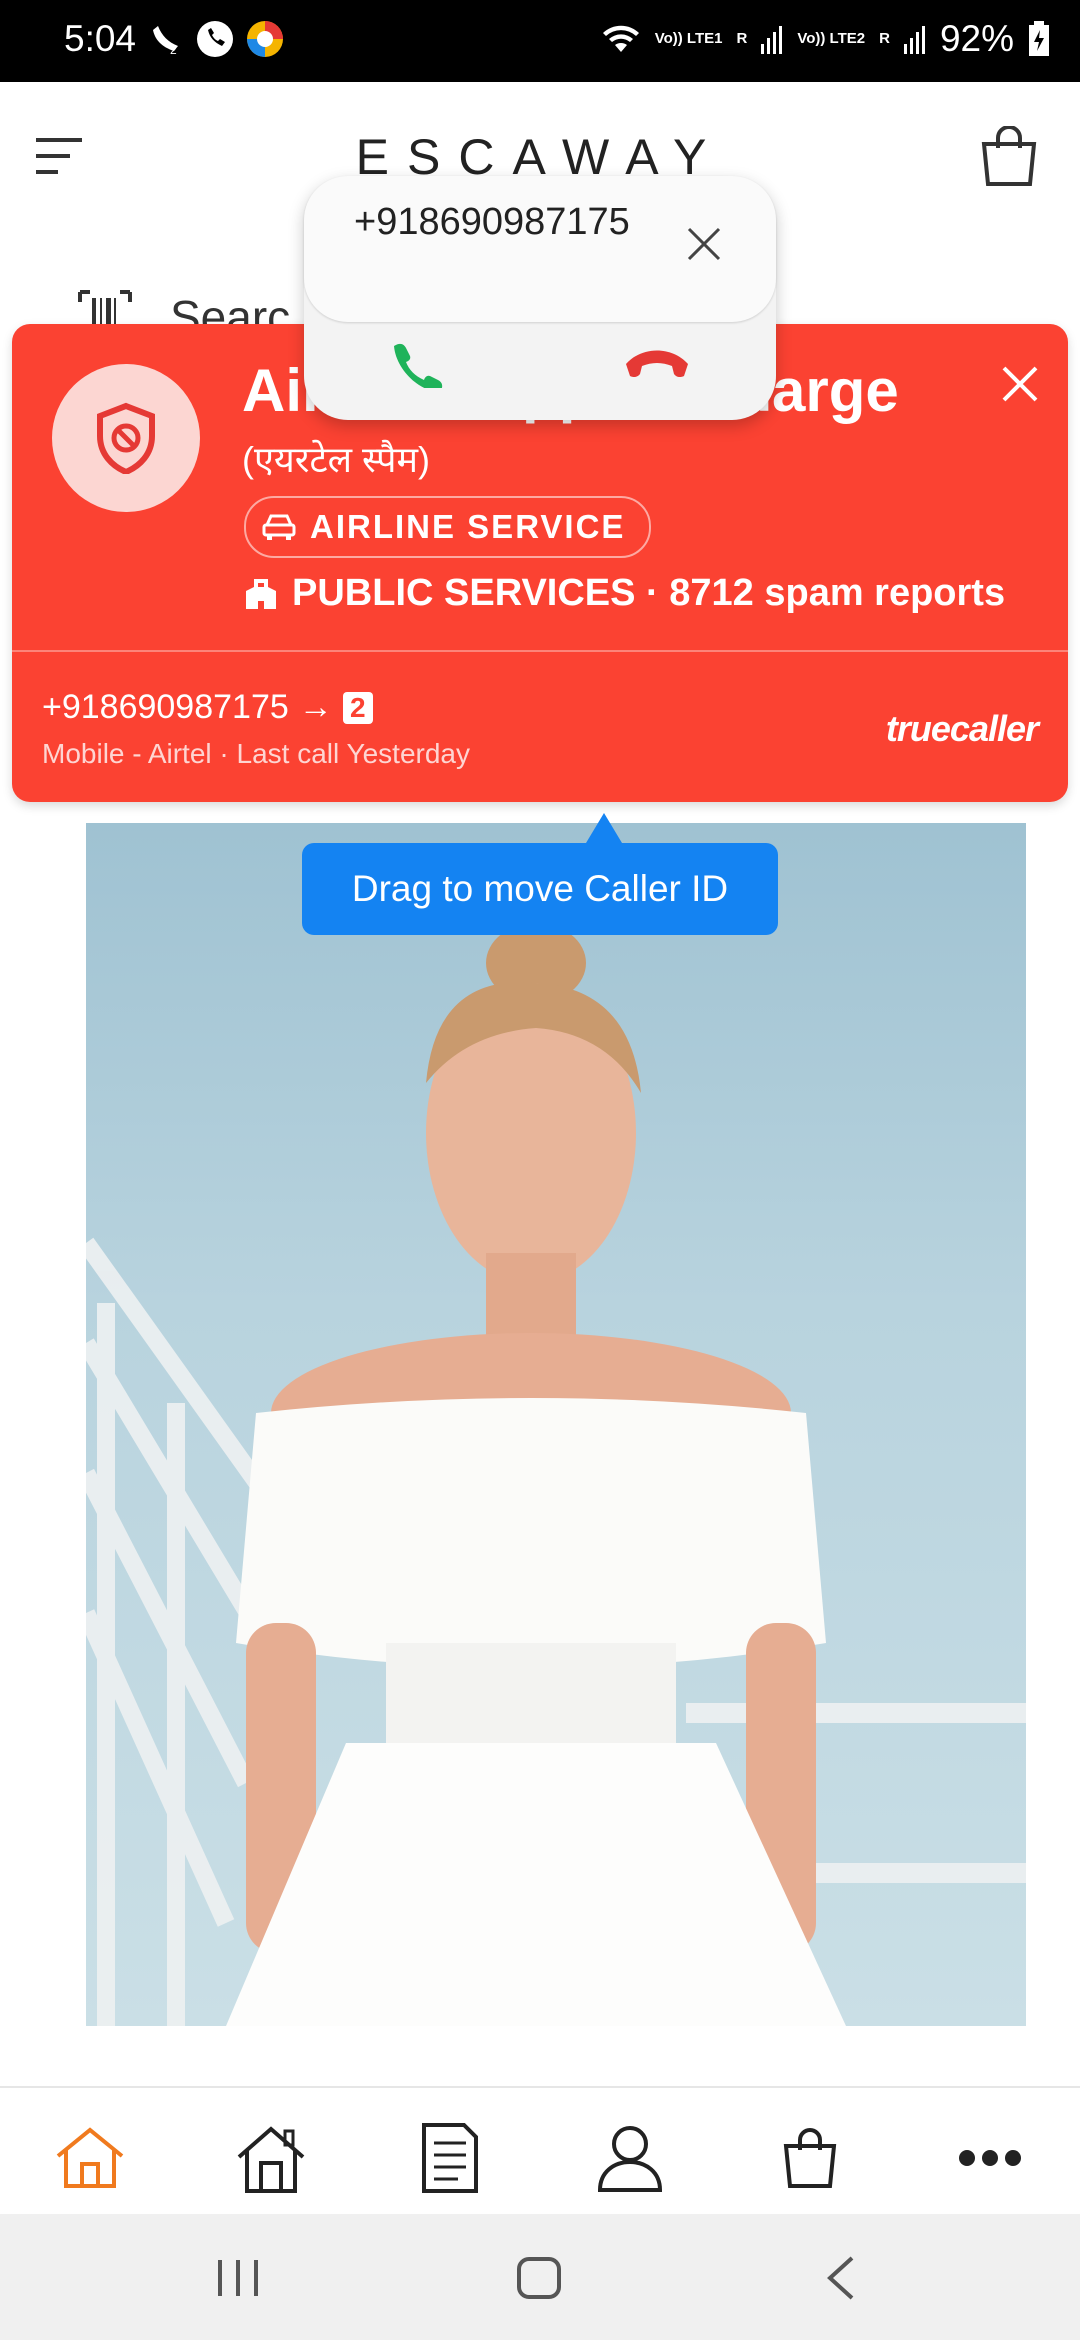  What do you see at coordinates (100, 38) in the screenshot?
I see `status-time: 5:04` at bounding box center [100, 38].